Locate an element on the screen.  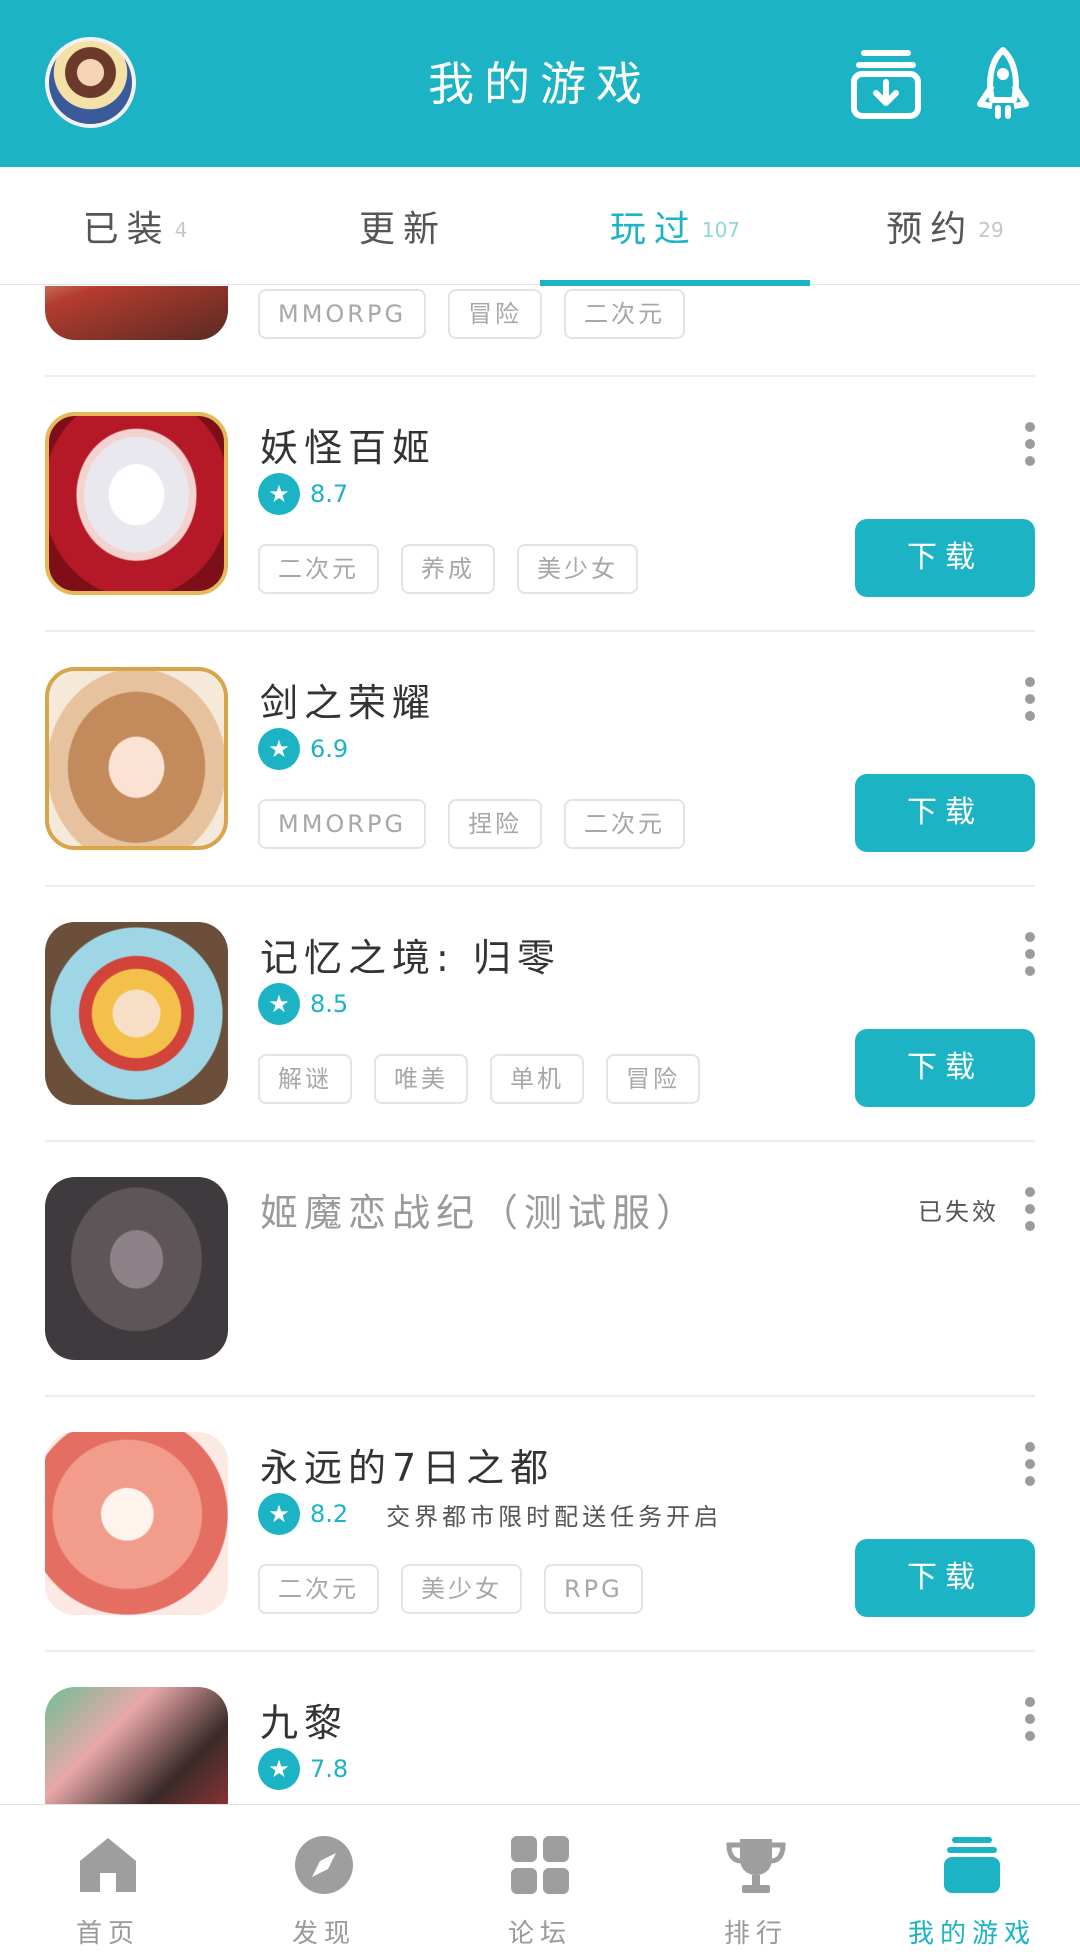
tab-label: 预约 is located at coordinates (930, 229).